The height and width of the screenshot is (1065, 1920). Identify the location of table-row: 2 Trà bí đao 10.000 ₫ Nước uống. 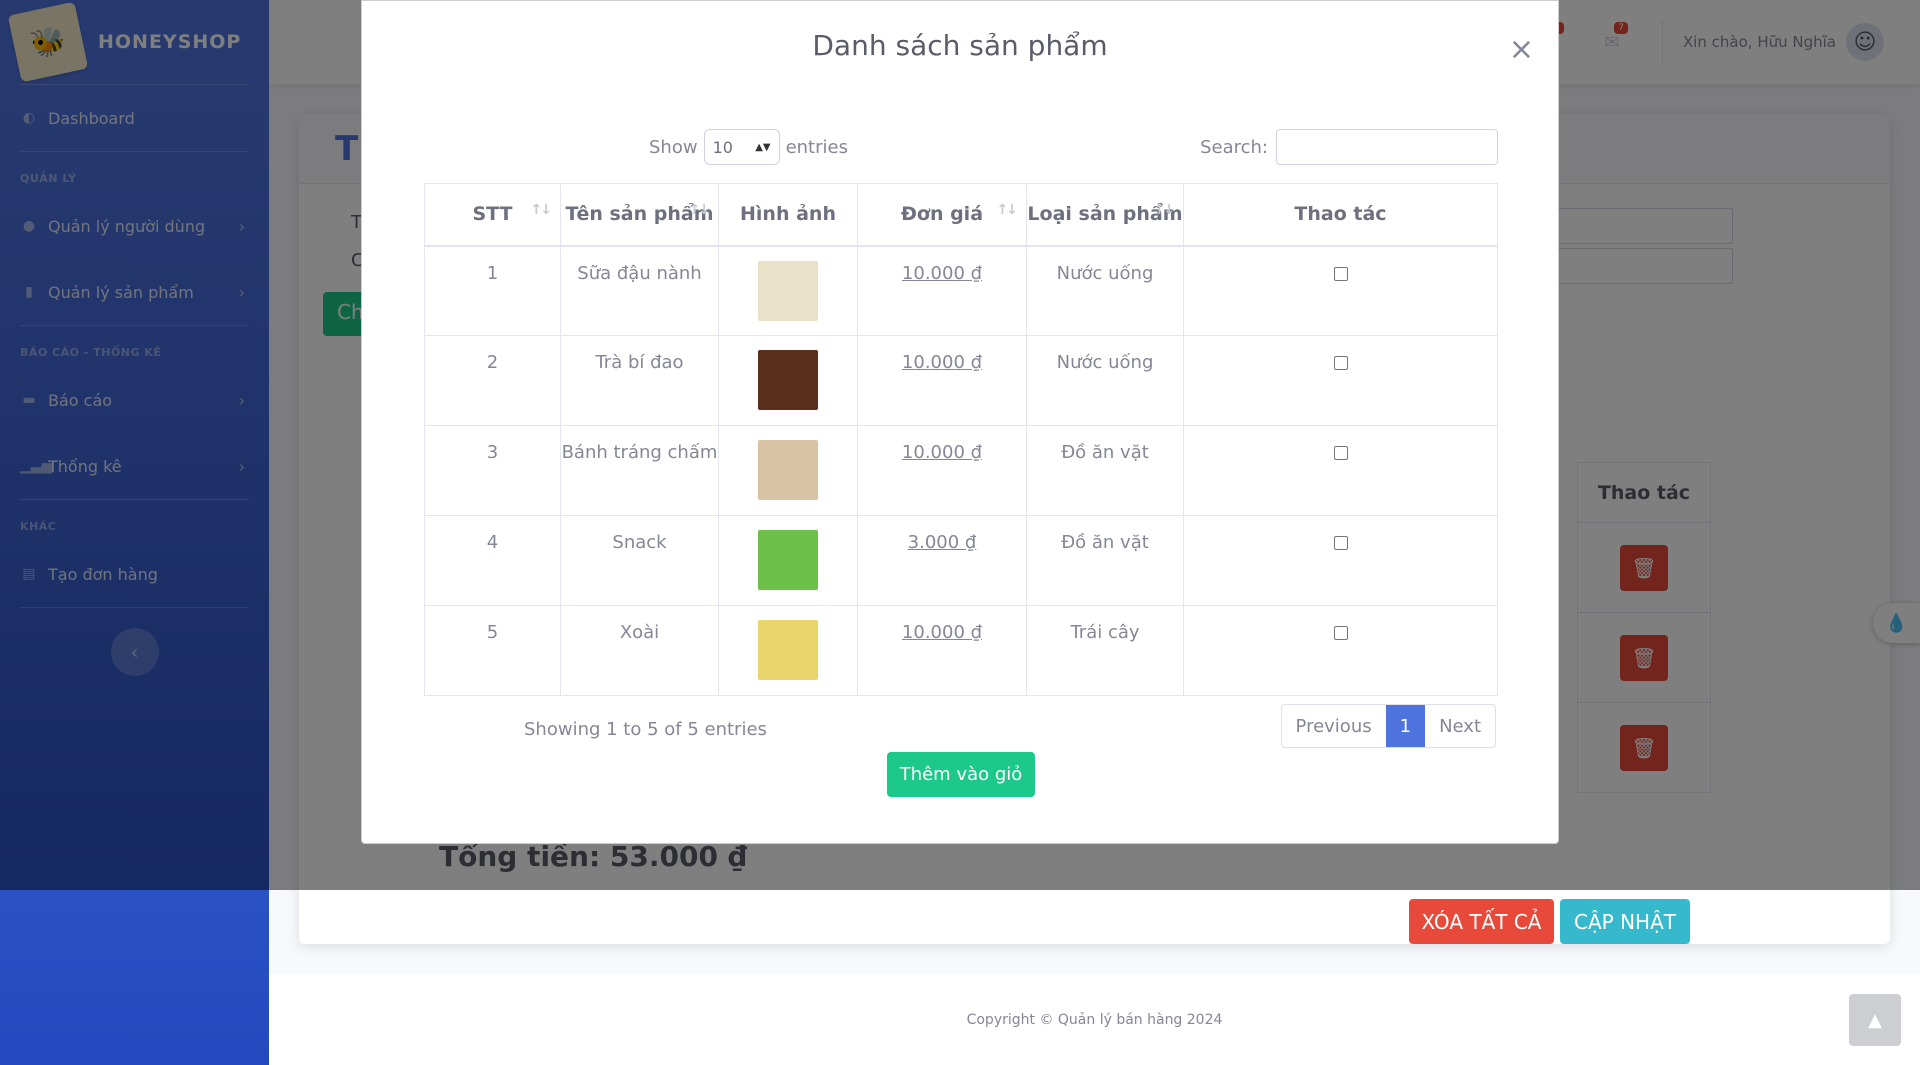
(961, 380).